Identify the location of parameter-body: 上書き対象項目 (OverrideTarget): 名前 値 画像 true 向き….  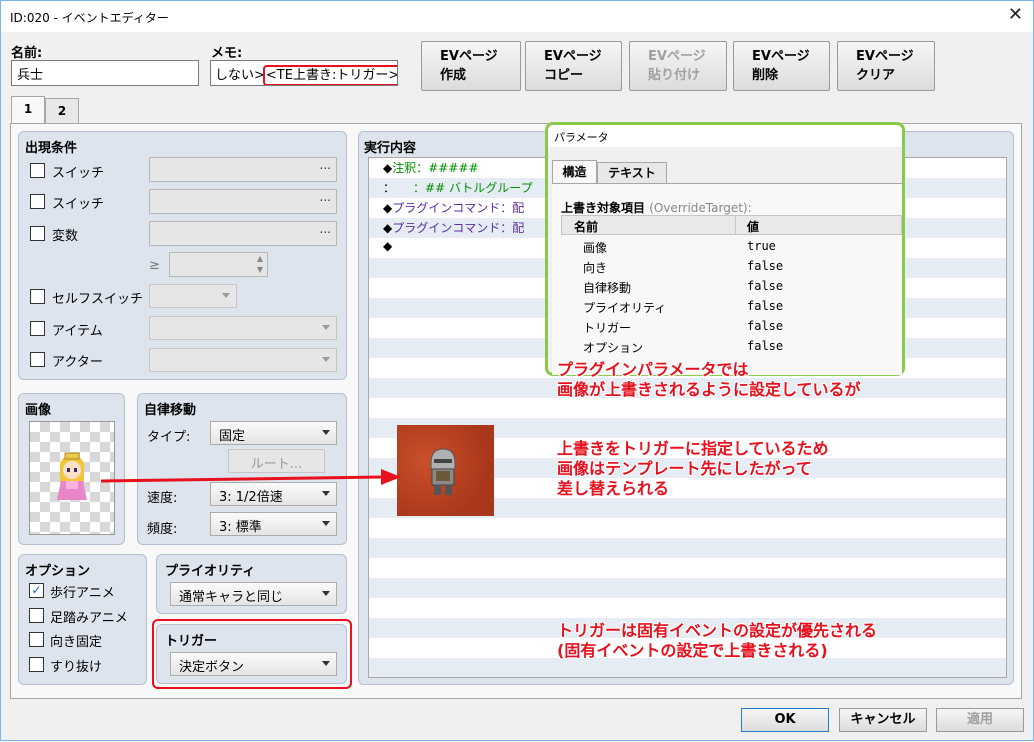
(727, 279).